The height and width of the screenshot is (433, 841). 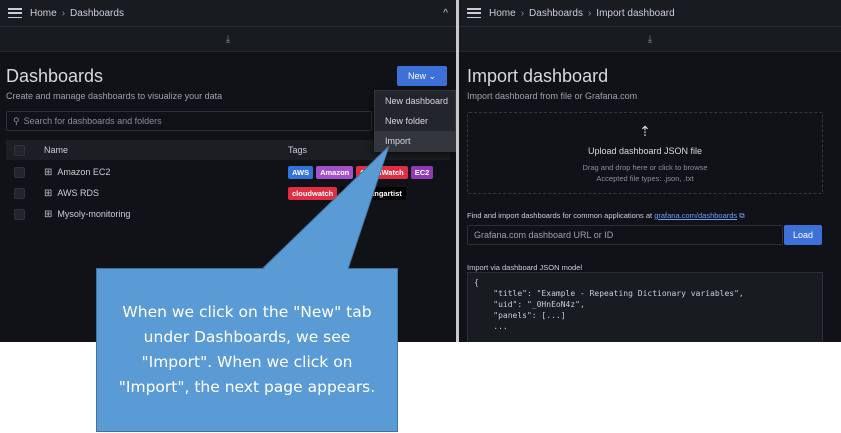 What do you see at coordinates (16, 120) in the screenshot?
I see `search-icon: ⚲` at bounding box center [16, 120].